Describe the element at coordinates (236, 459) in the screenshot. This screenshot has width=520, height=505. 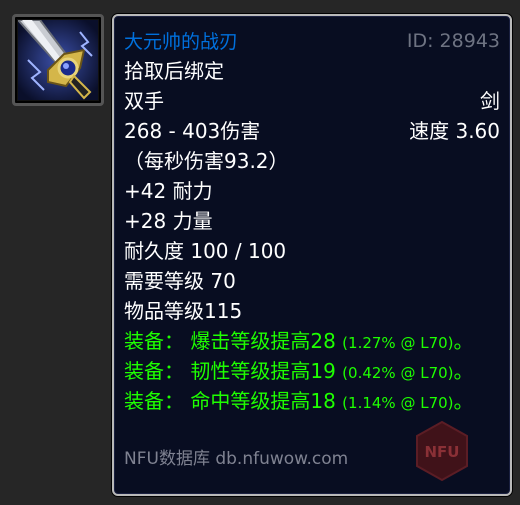
I see `footer-source: NFU数据库 db.nfuwow.com` at that location.